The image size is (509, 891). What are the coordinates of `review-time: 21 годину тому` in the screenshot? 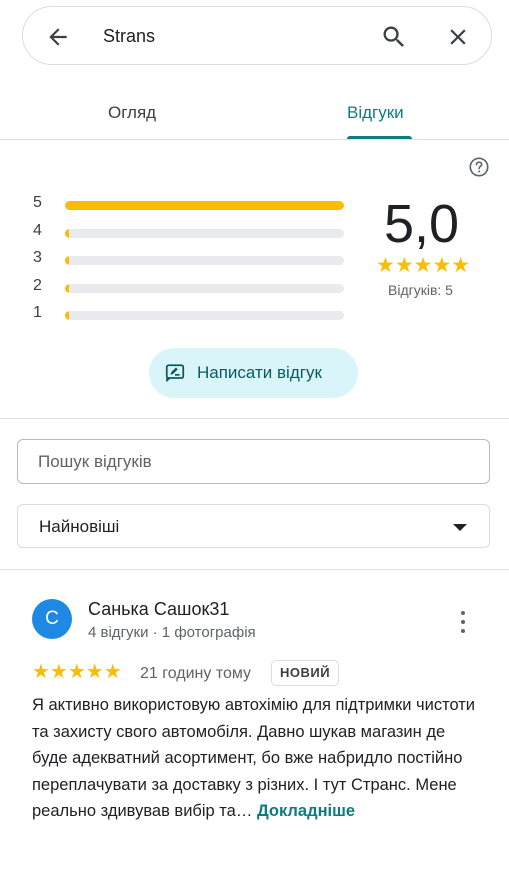 It's located at (196, 673).